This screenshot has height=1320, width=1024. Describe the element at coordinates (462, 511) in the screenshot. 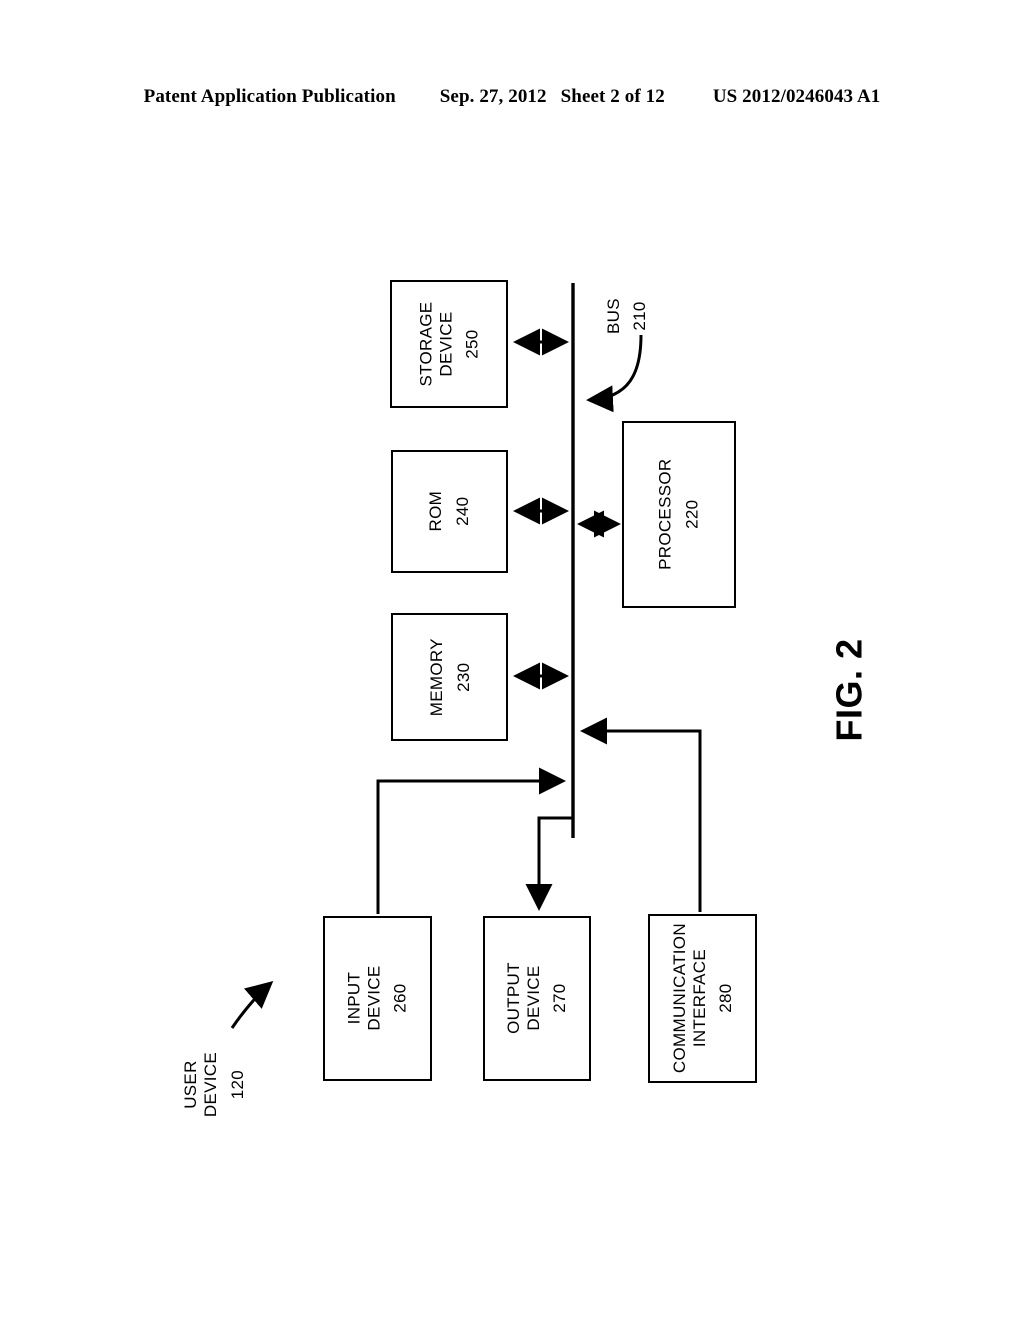

I see `block-rom-number: 240` at that location.